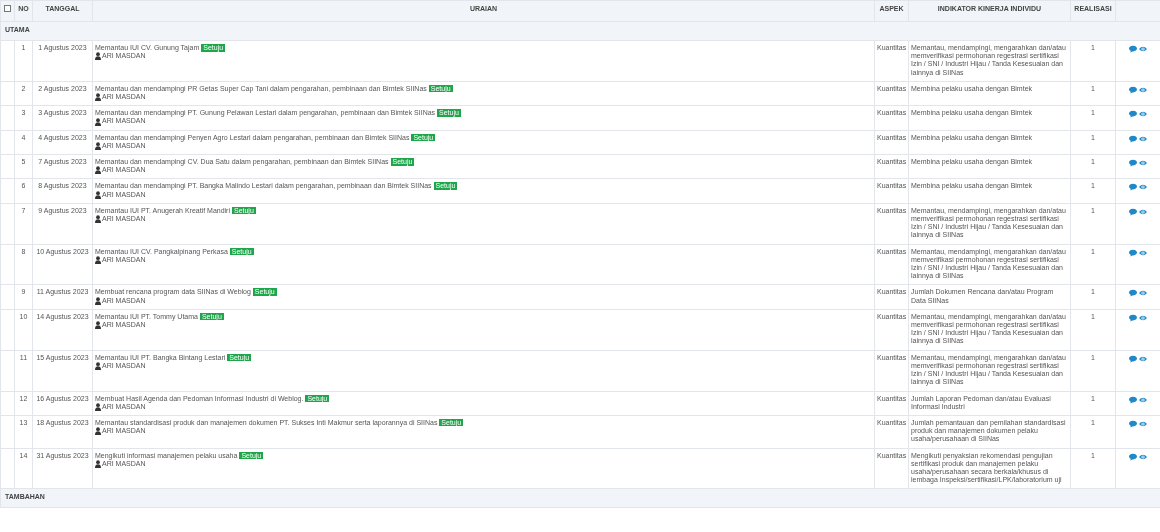 The height and width of the screenshot is (532, 1160). What do you see at coordinates (7, 8) in the screenshot?
I see `checkbox` at bounding box center [7, 8].